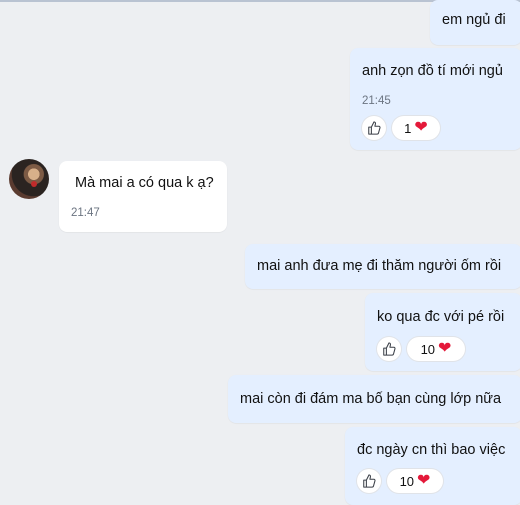 The image size is (520, 505). I want to click on message-text: đc ngày cn thì bao việc, so click(431, 450).